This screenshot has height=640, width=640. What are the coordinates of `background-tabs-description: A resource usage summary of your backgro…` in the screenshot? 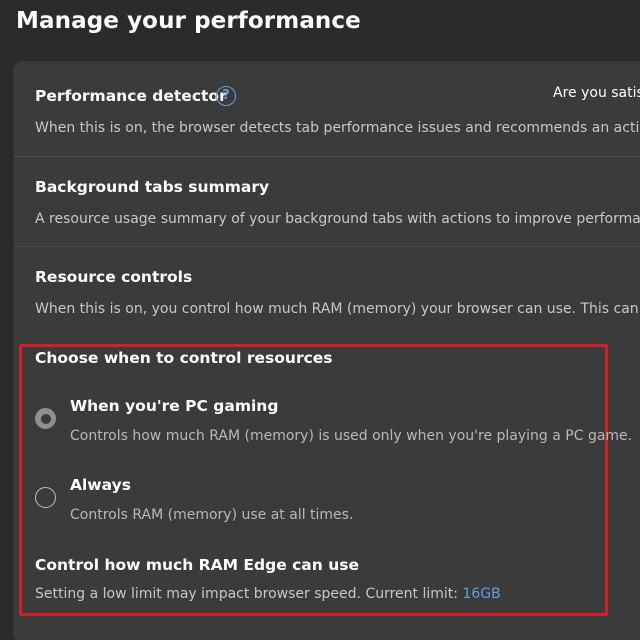 It's located at (337, 219).